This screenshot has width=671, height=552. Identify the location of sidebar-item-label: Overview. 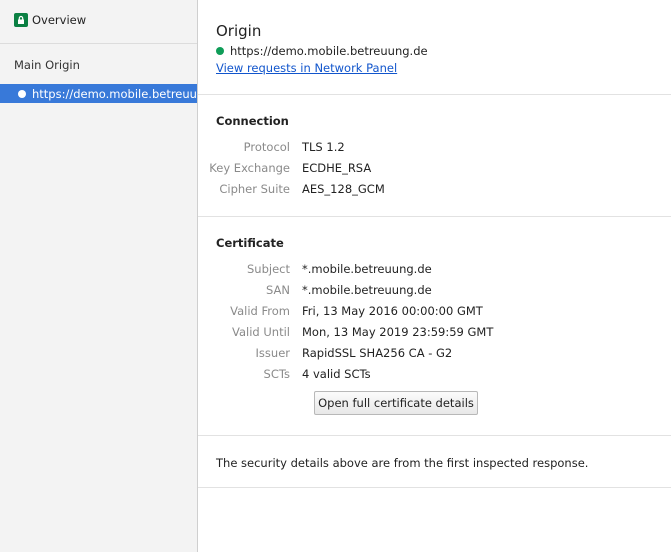
(59, 20).